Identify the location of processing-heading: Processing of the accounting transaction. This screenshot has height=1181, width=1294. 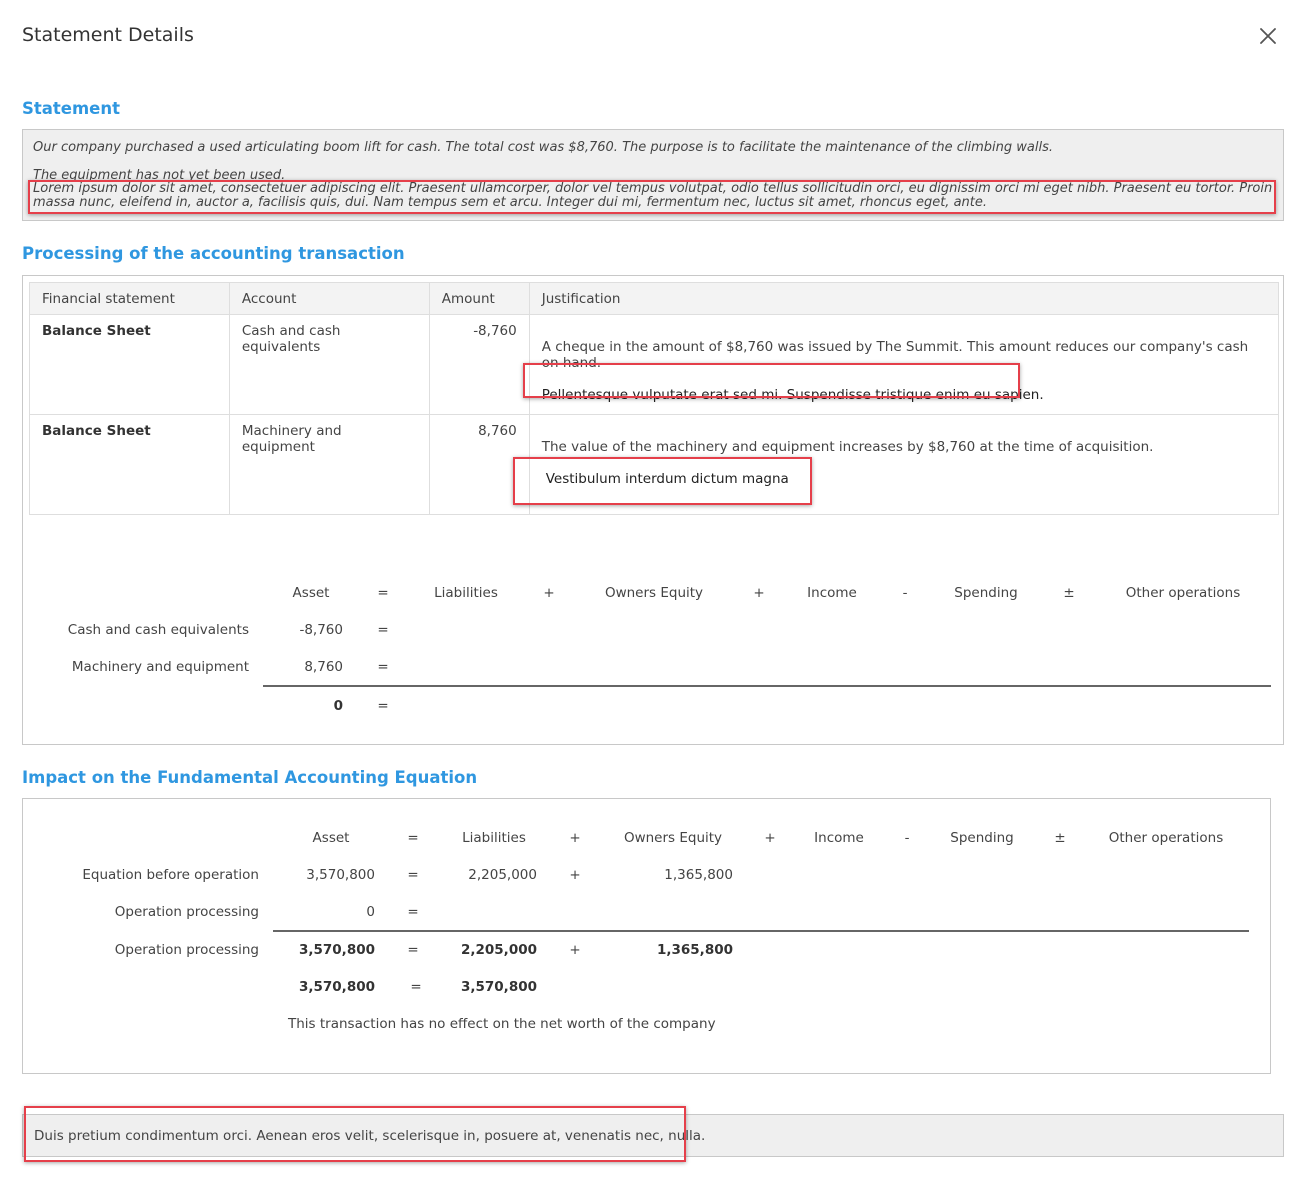
(213, 253).